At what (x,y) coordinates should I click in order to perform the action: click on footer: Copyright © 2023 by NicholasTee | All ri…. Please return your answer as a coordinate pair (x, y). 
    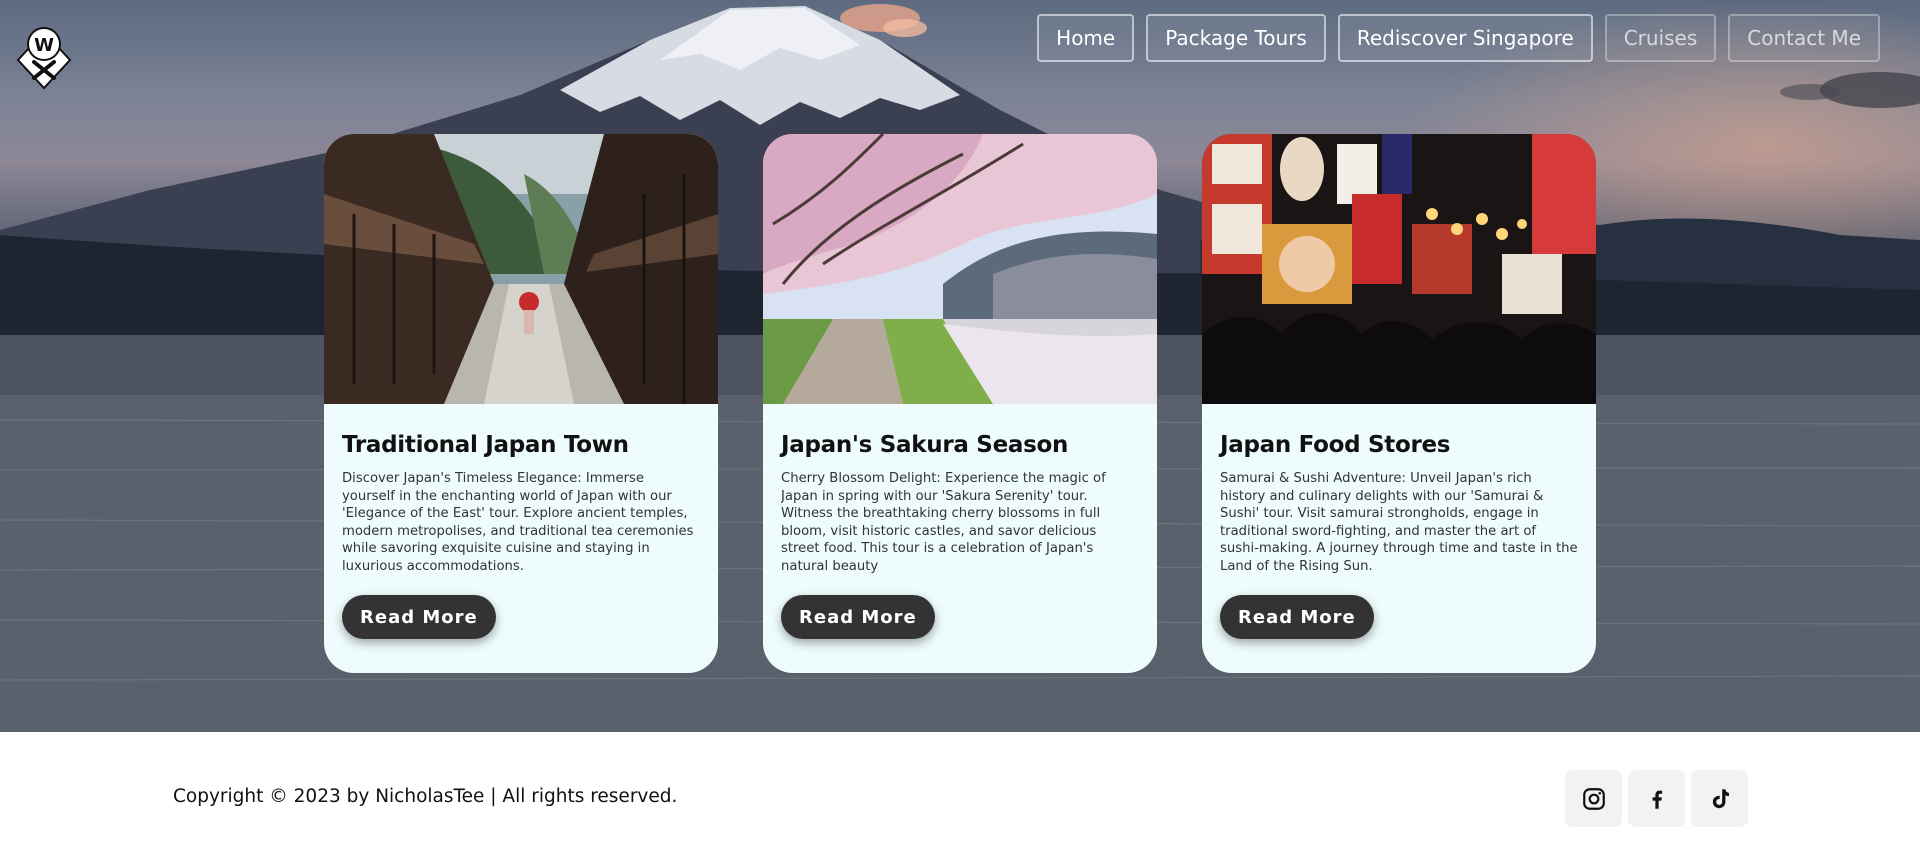
    Looking at the image, I should click on (960, 796).